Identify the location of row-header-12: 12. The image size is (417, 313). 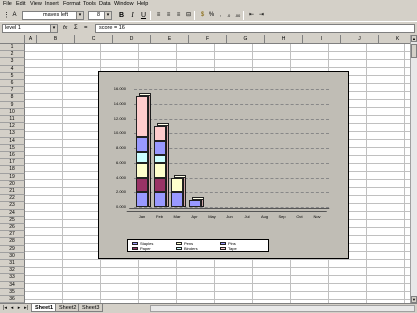
(12, 127).